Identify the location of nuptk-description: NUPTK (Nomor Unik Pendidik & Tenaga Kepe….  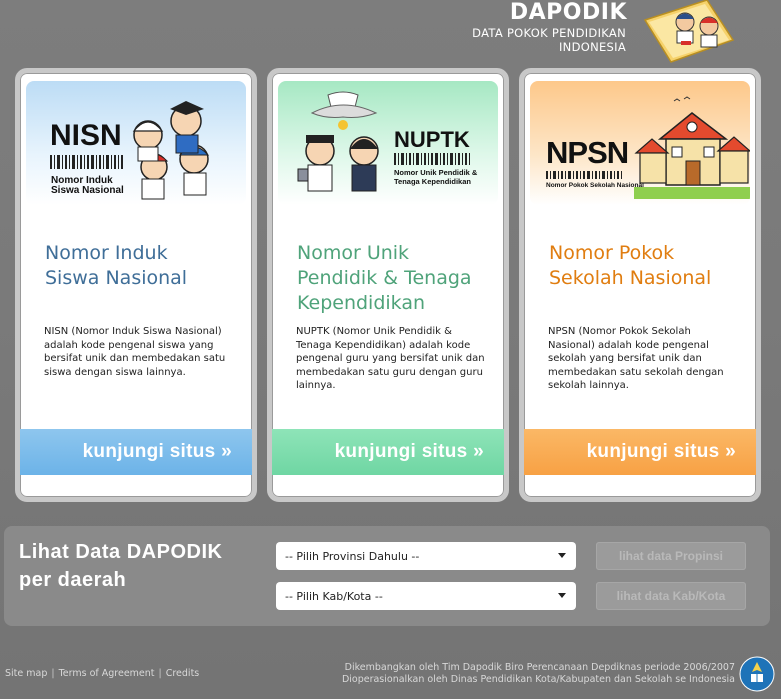
(390, 358).